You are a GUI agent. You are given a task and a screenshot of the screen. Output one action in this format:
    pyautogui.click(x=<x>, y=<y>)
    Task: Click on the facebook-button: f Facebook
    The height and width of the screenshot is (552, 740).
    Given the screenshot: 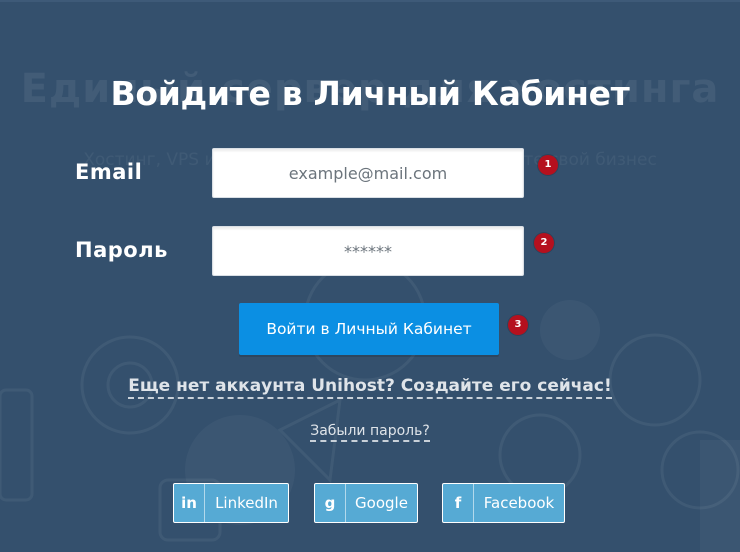 What is the action you would take?
    pyautogui.click(x=503, y=503)
    